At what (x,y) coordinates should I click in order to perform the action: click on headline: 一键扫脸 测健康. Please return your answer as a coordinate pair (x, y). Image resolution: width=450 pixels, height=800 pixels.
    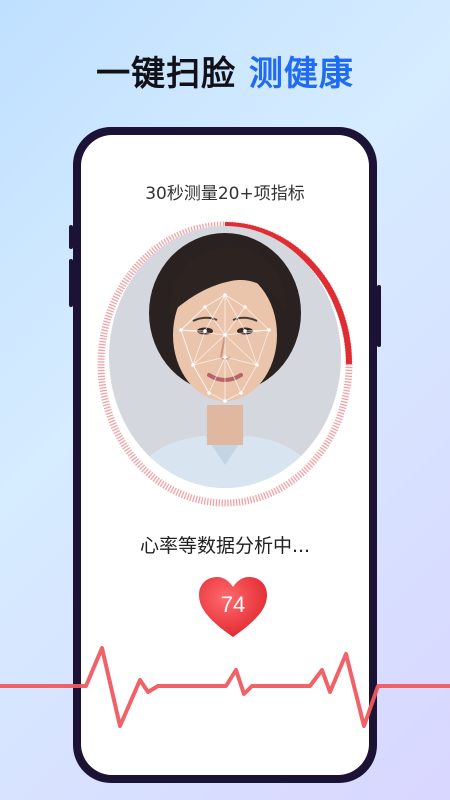
    Looking at the image, I should click on (225, 70).